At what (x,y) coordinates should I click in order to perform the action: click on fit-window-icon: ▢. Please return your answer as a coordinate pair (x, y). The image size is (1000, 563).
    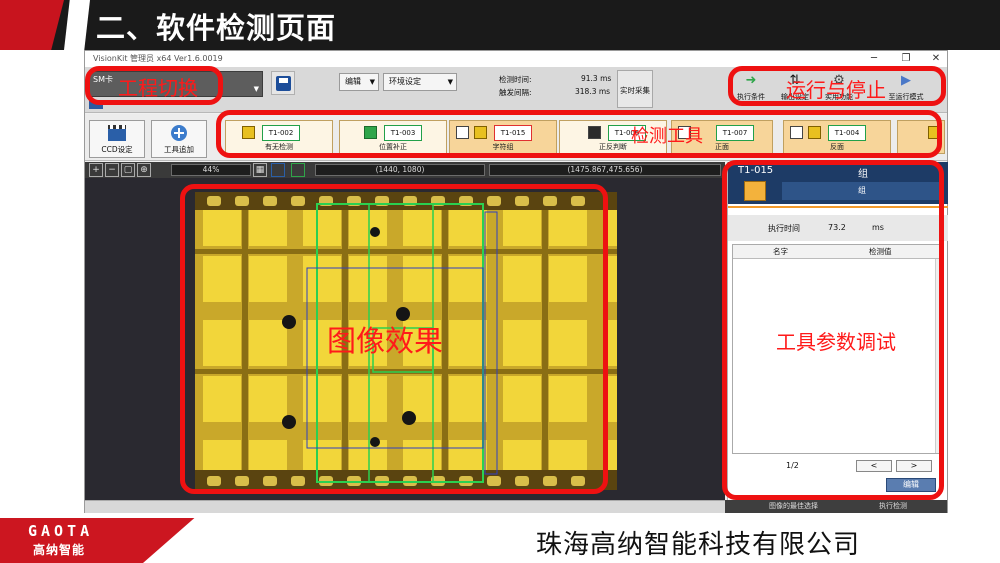
    Looking at the image, I should click on (128, 170).